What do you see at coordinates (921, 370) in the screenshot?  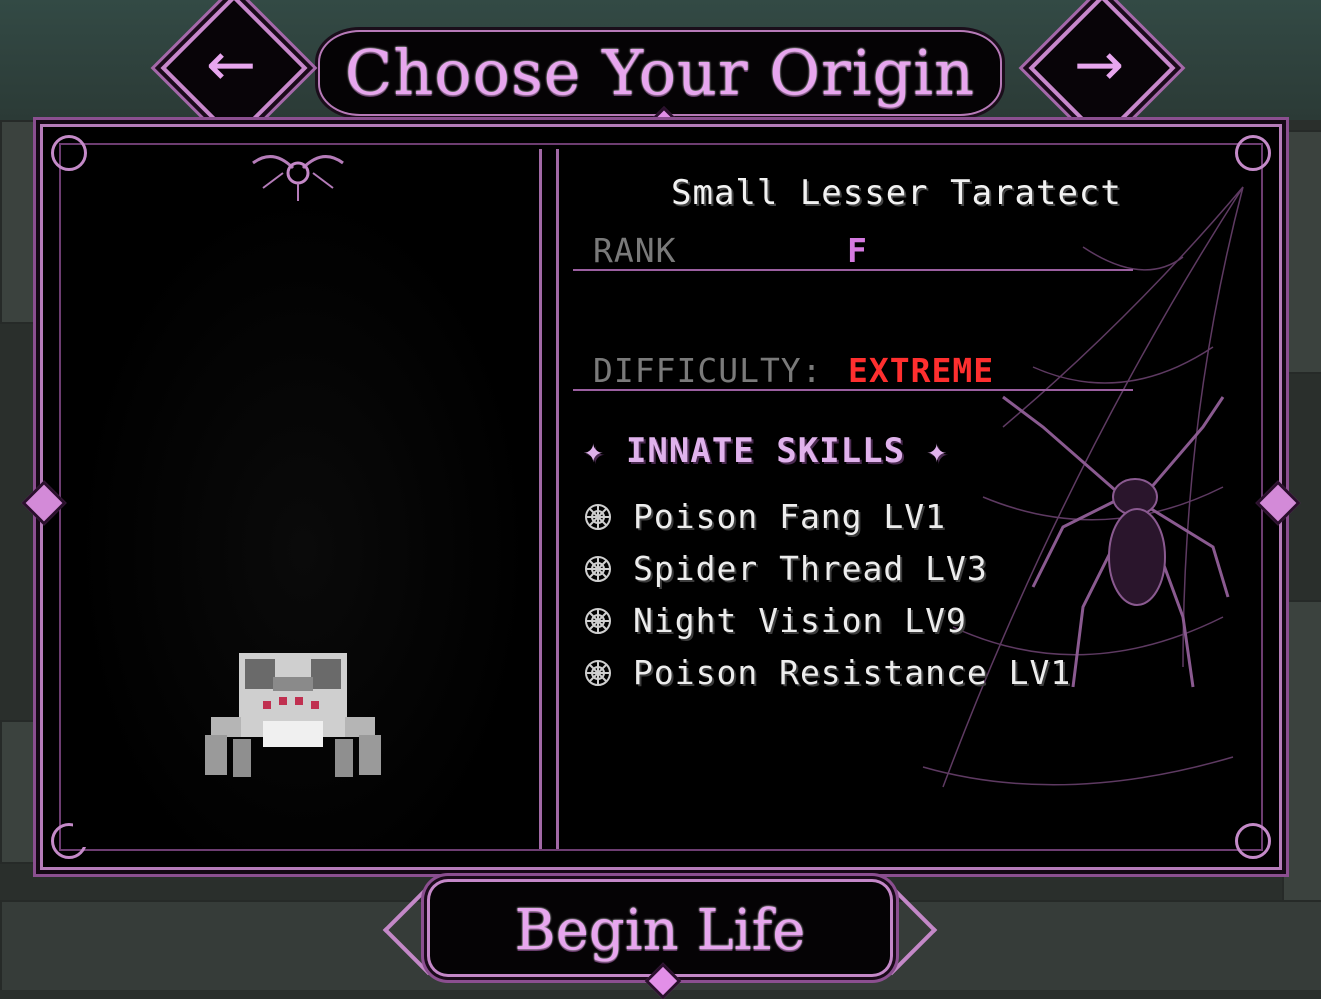 I see `difficulty-value: EXTREME` at bounding box center [921, 370].